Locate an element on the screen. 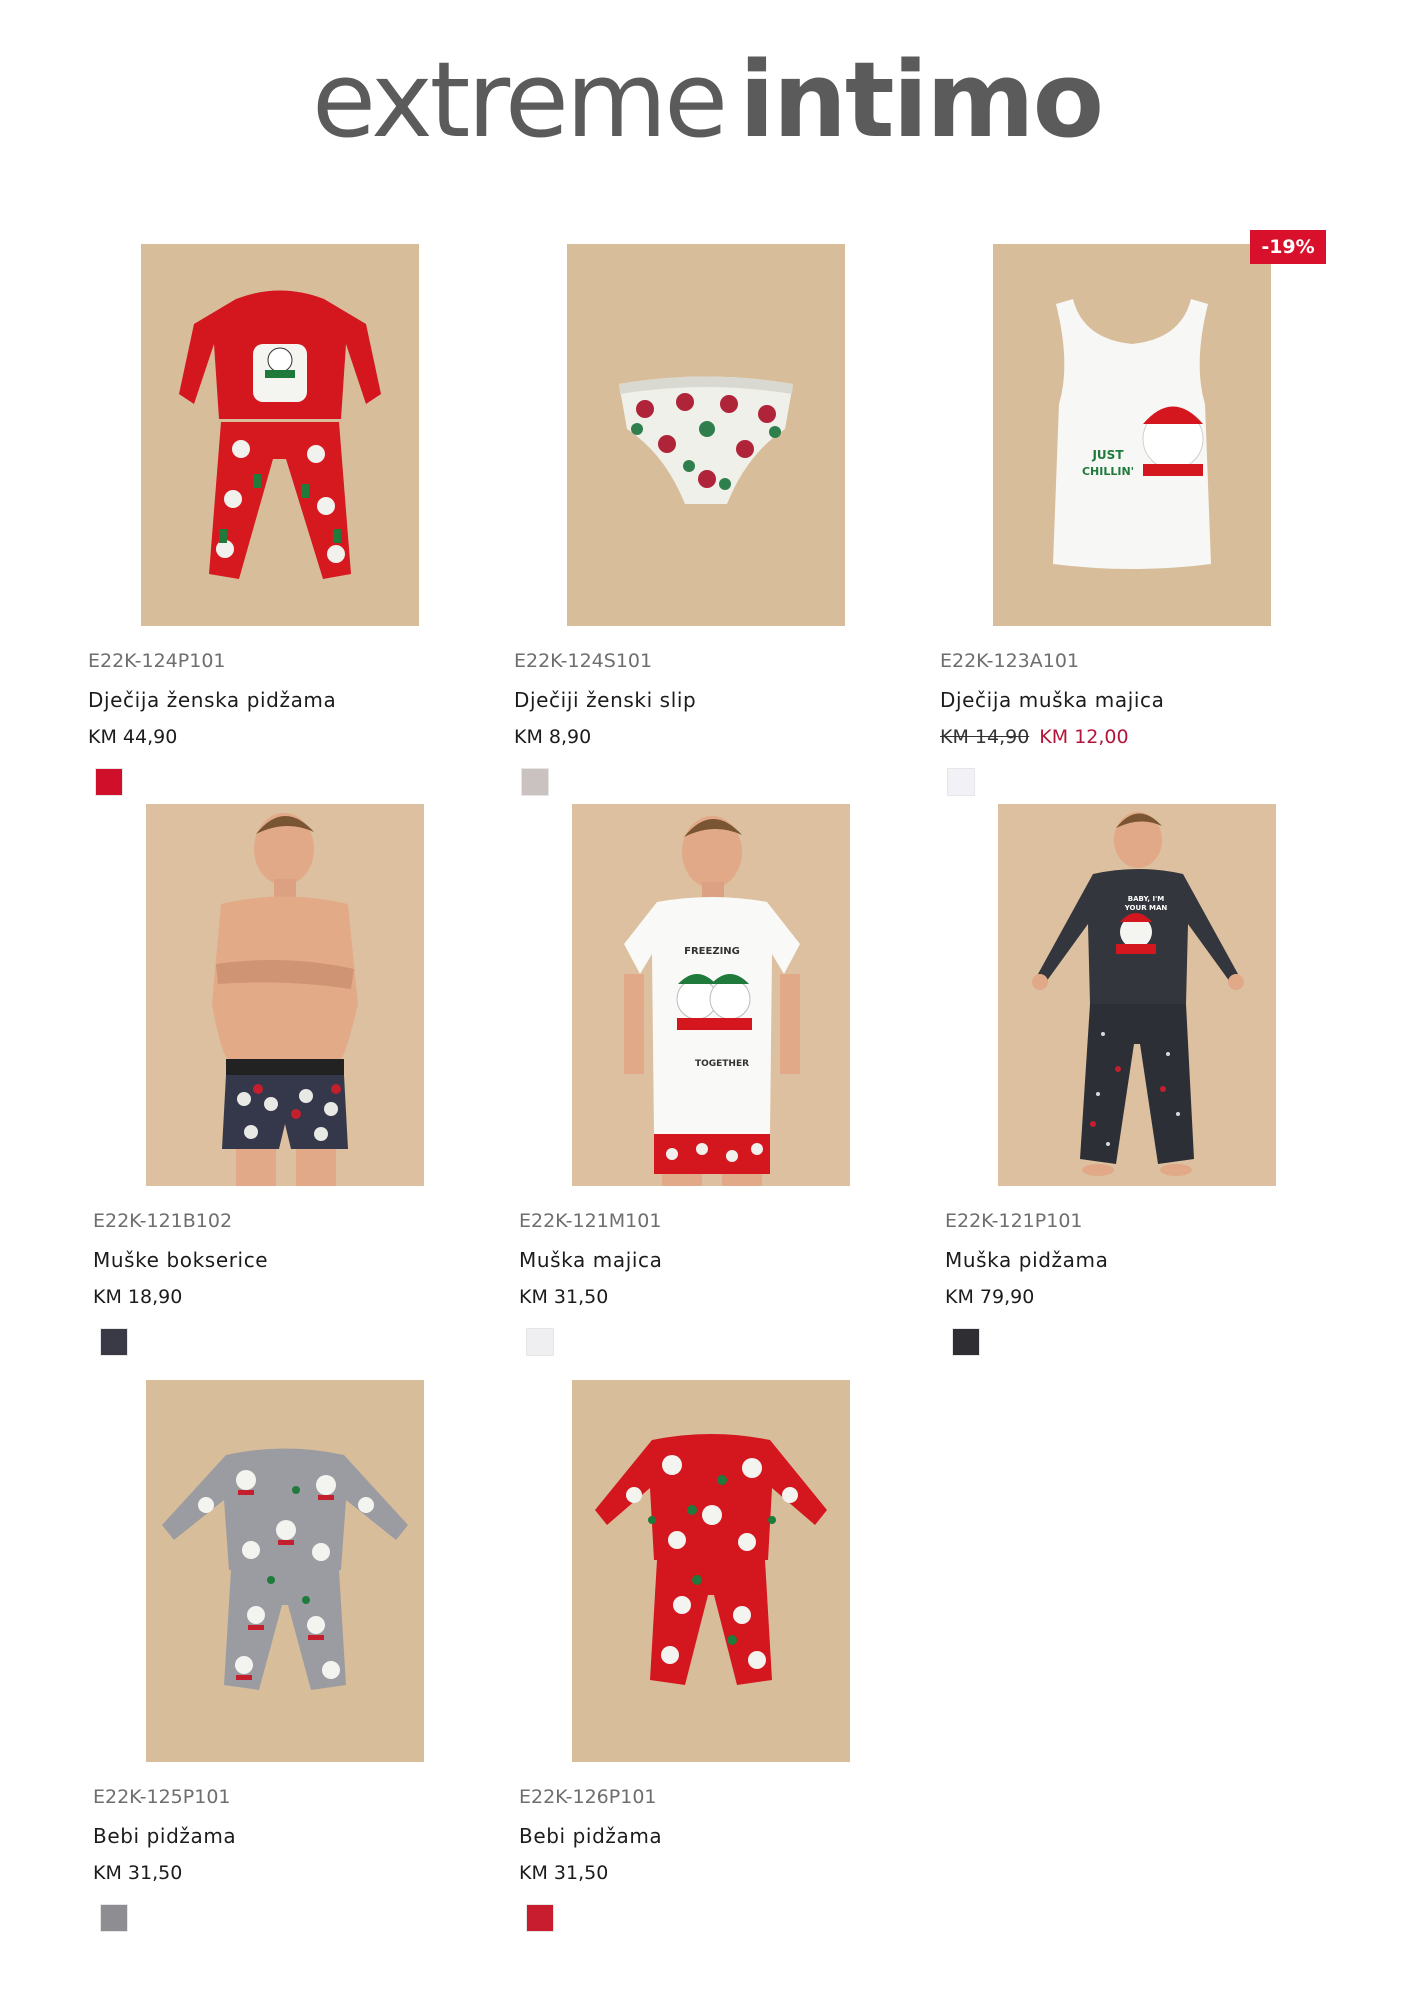  product-image: FREEZING TOGETHER is located at coordinates (711, 995).